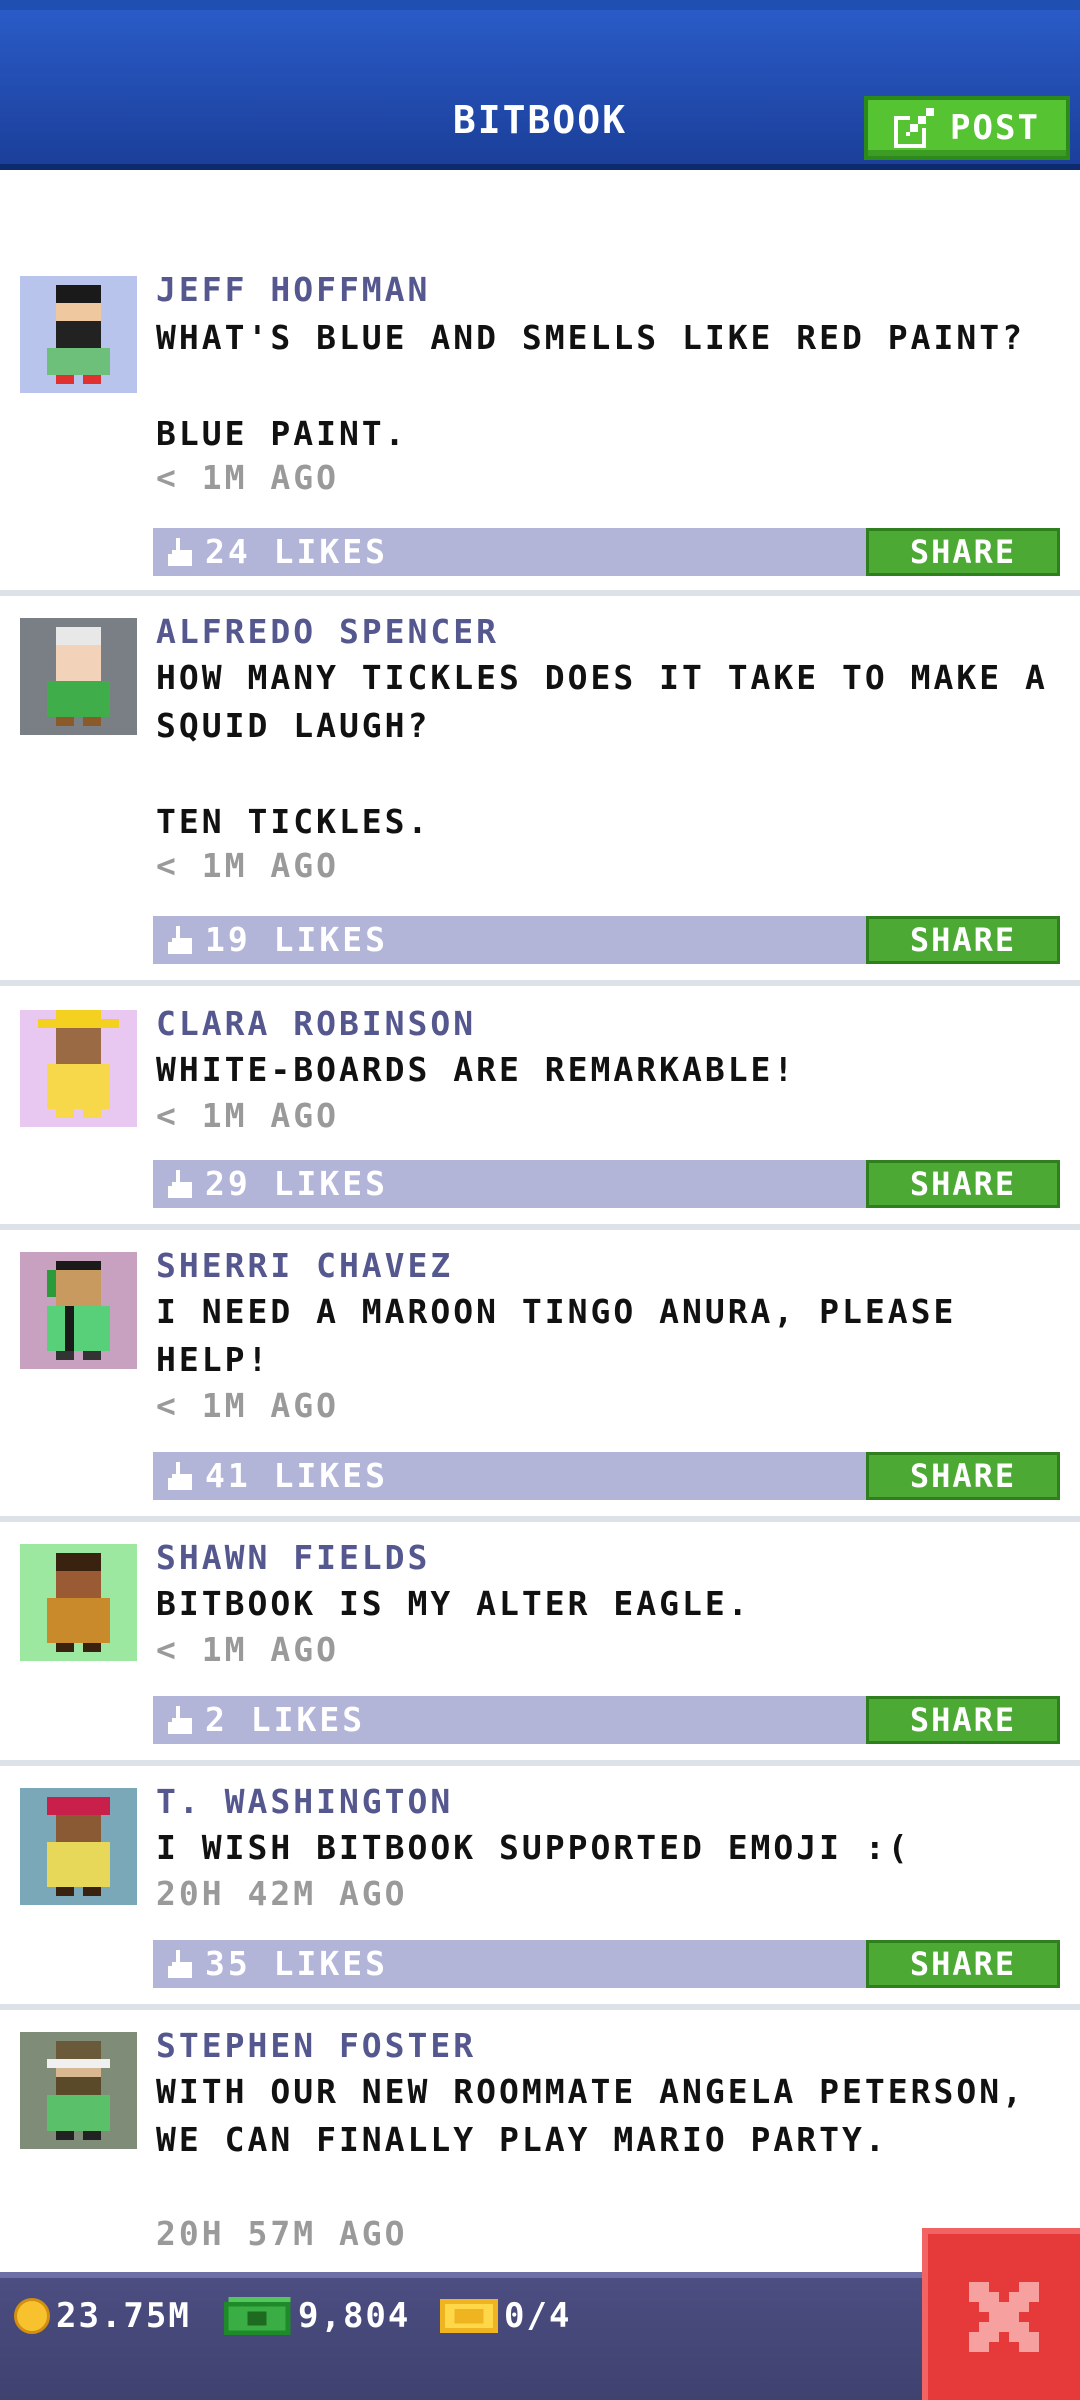 The height and width of the screenshot is (2400, 1080). What do you see at coordinates (304, 1265) in the screenshot?
I see `post-author: SHERRI CHAVEZ` at bounding box center [304, 1265].